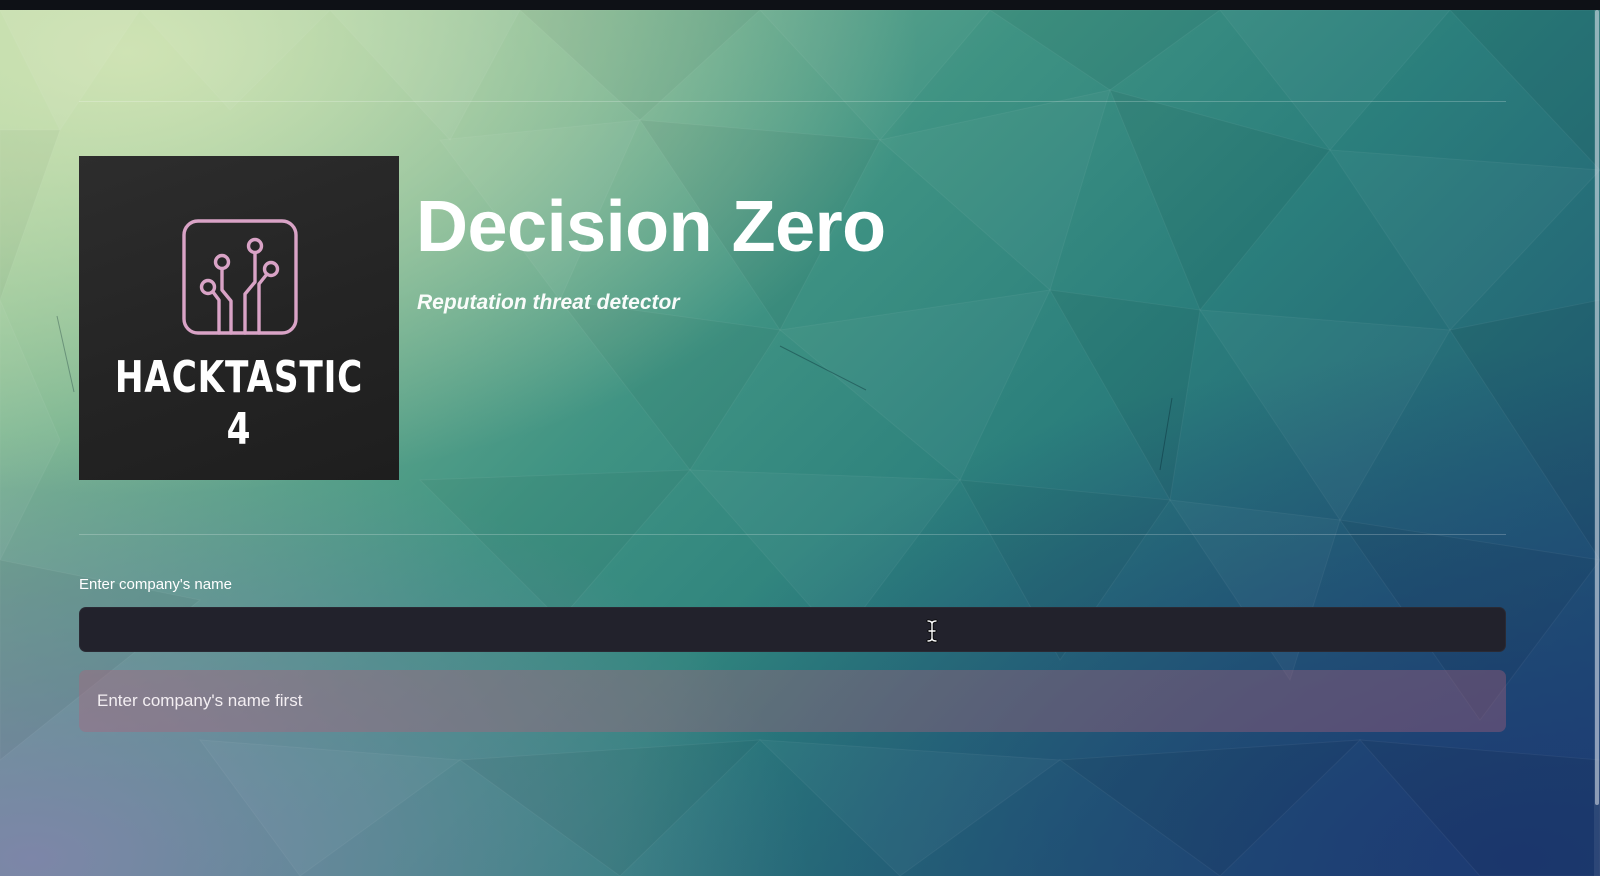  What do you see at coordinates (932, 631) in the screenshot?
I see `text-cursor-icon` at bounding box center [932, 631].